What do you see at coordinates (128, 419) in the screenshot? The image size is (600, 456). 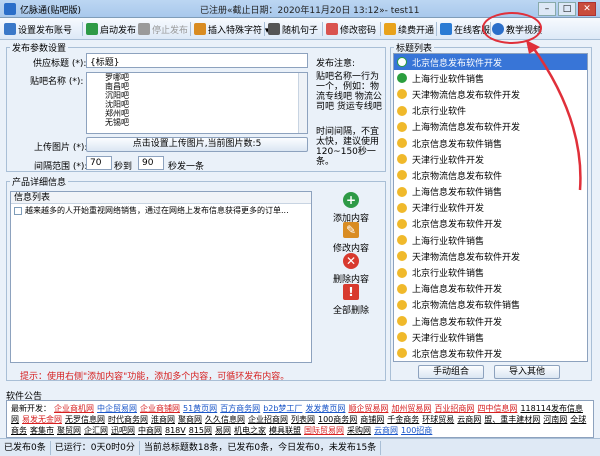 I see `news-link: 时代商务网` at bounding box center [128, 419].